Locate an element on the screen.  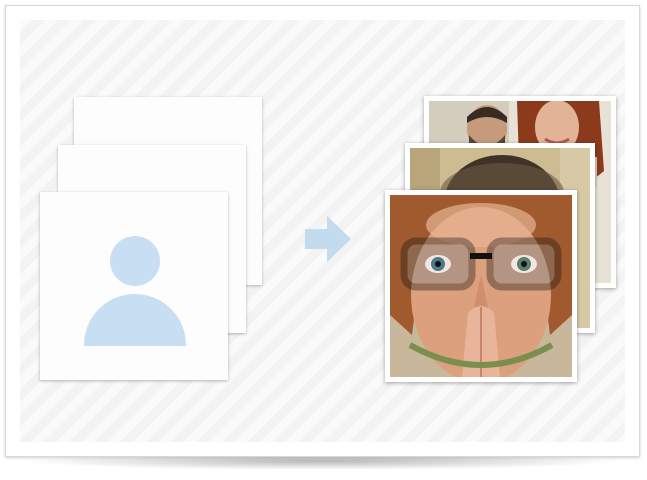
user-silhouette-icon-head is located at coordinates (135, 261).